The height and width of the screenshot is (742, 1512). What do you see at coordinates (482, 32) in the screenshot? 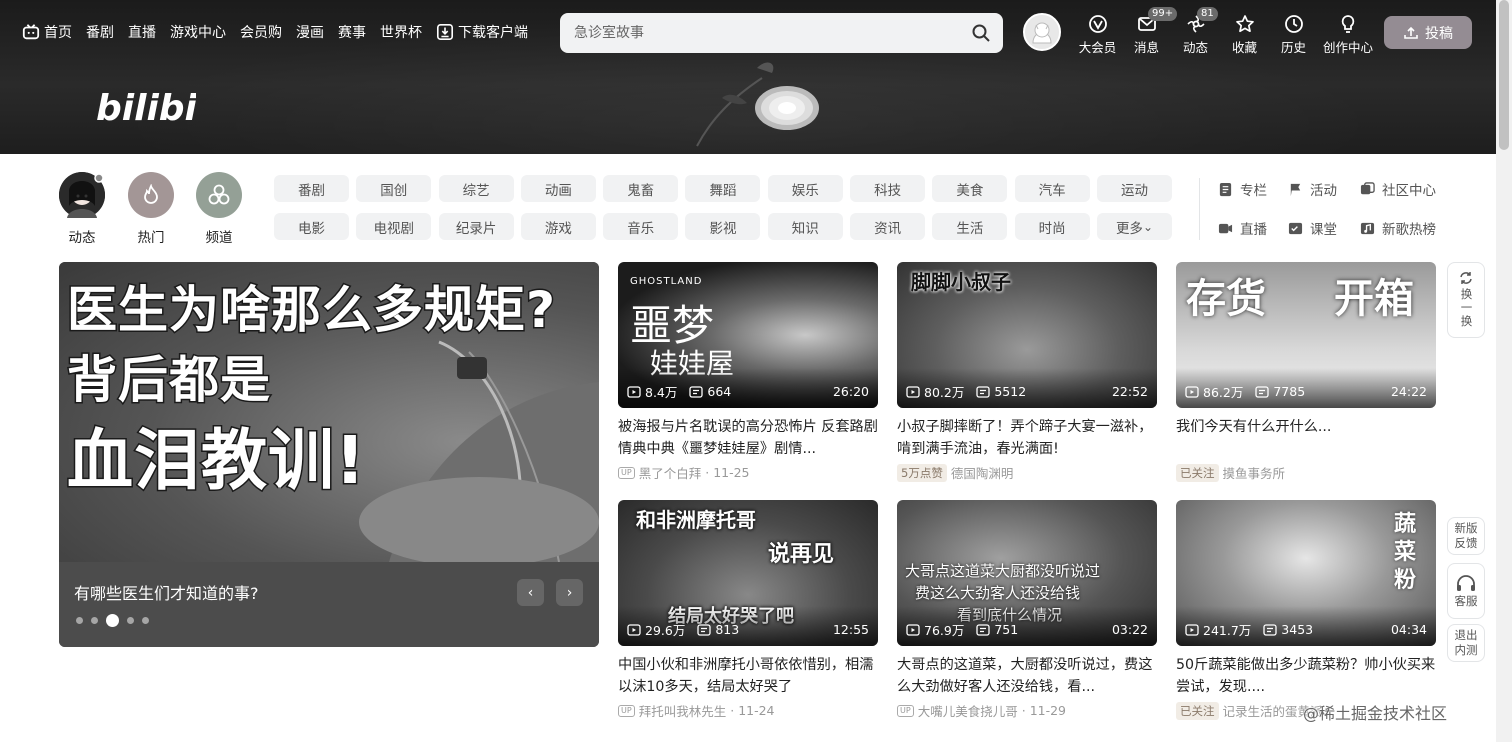
I see `nav-download: 下载客户端` at bounding box center [482, 32].